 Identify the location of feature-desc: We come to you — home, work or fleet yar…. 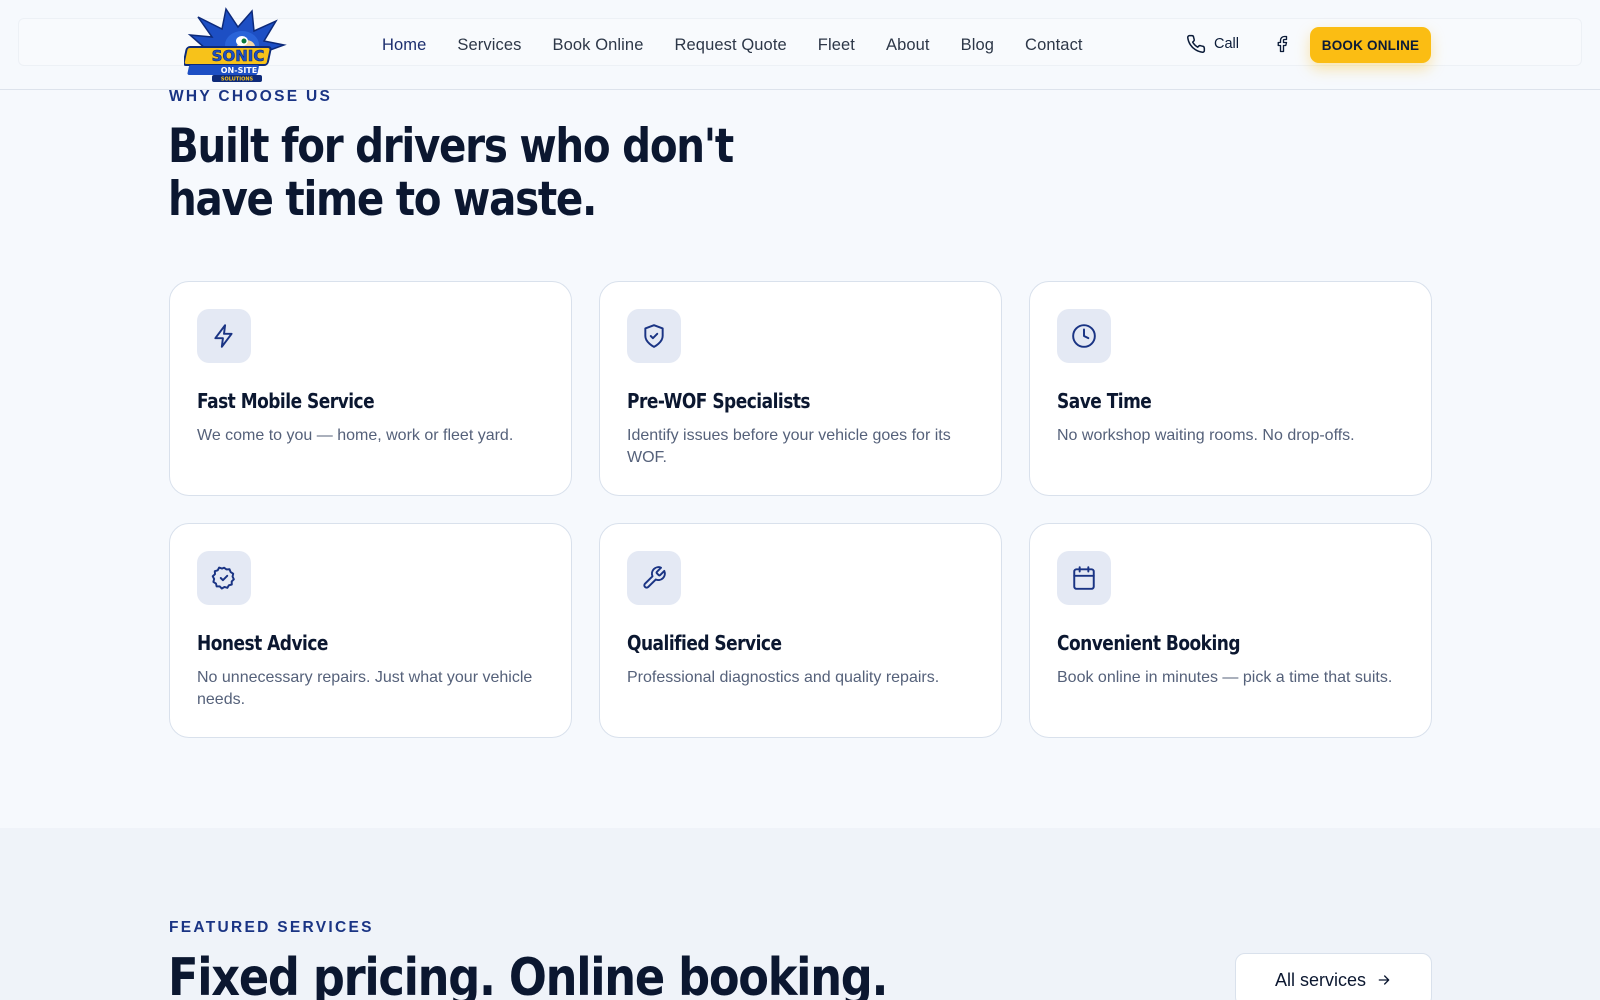
(355, 435).